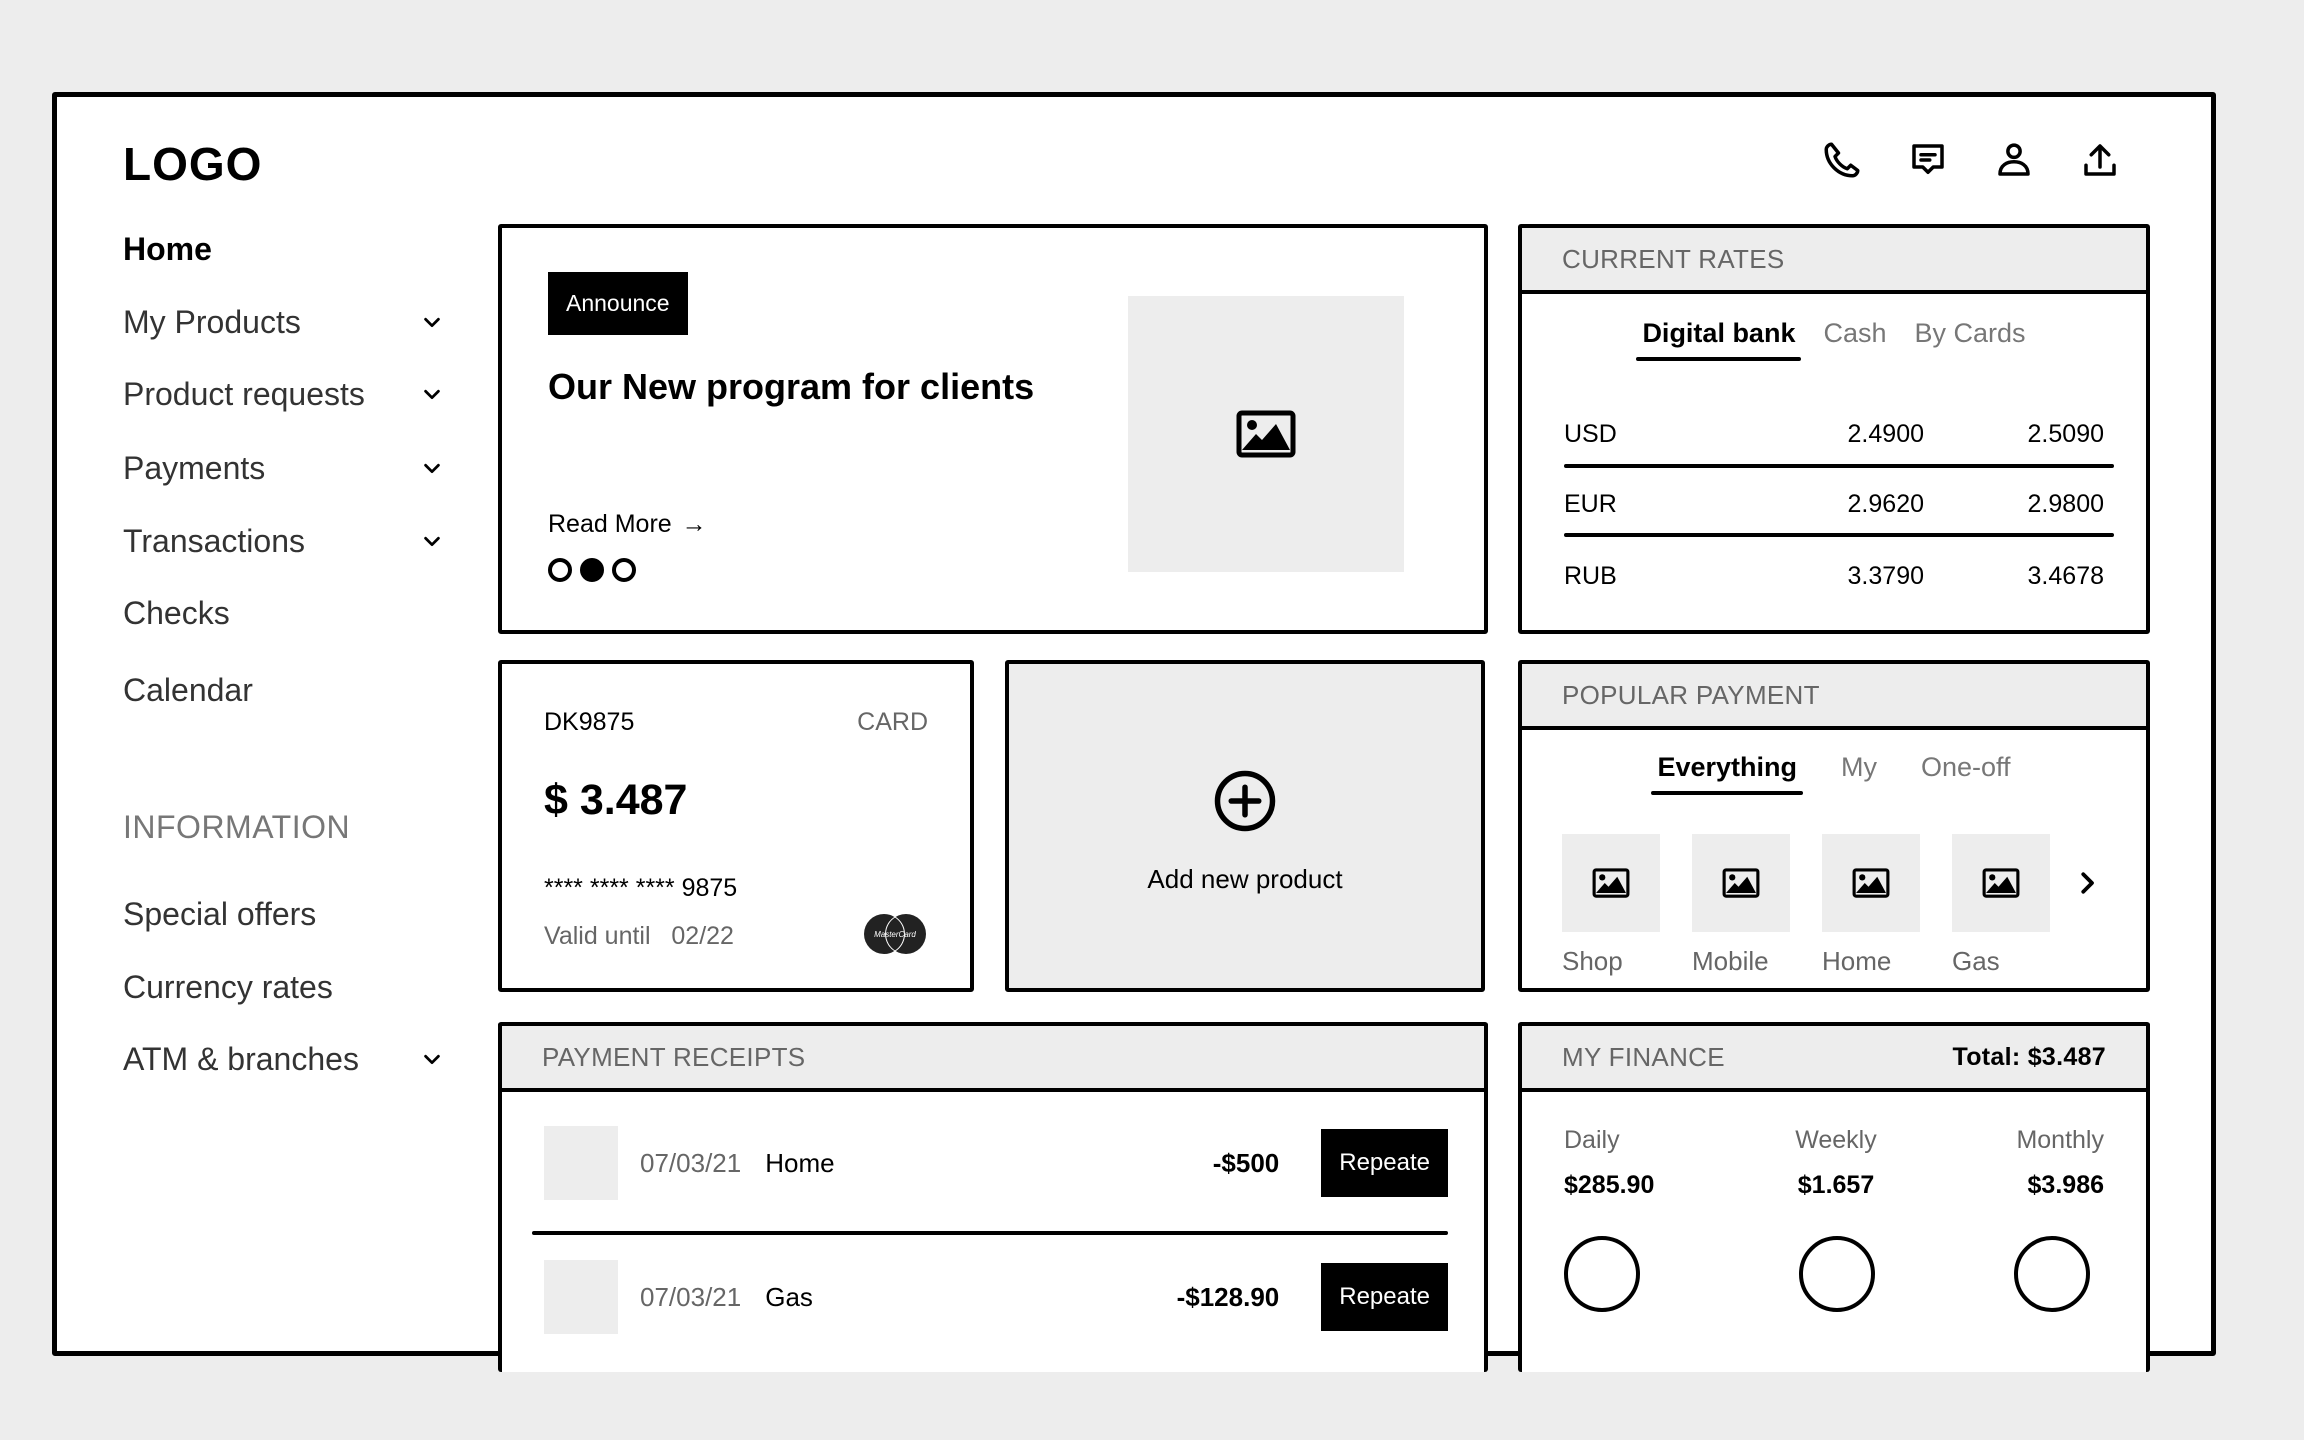  I want to click on tab-my: My, so click(1859, 773).